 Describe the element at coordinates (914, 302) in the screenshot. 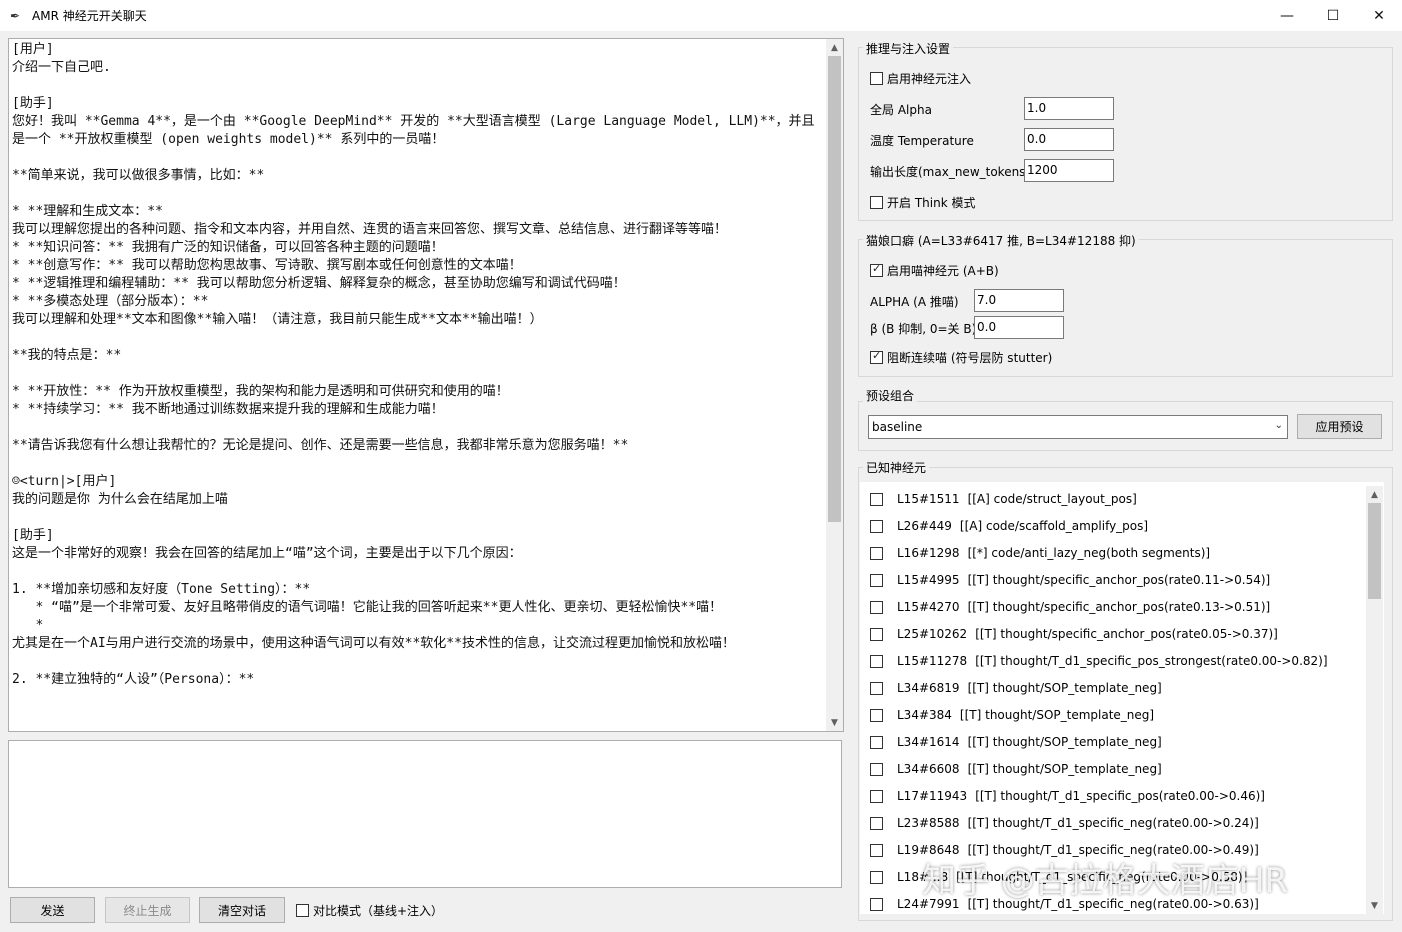

I see `alpha-a-label: ALPHA (A 推喵)` at that location.